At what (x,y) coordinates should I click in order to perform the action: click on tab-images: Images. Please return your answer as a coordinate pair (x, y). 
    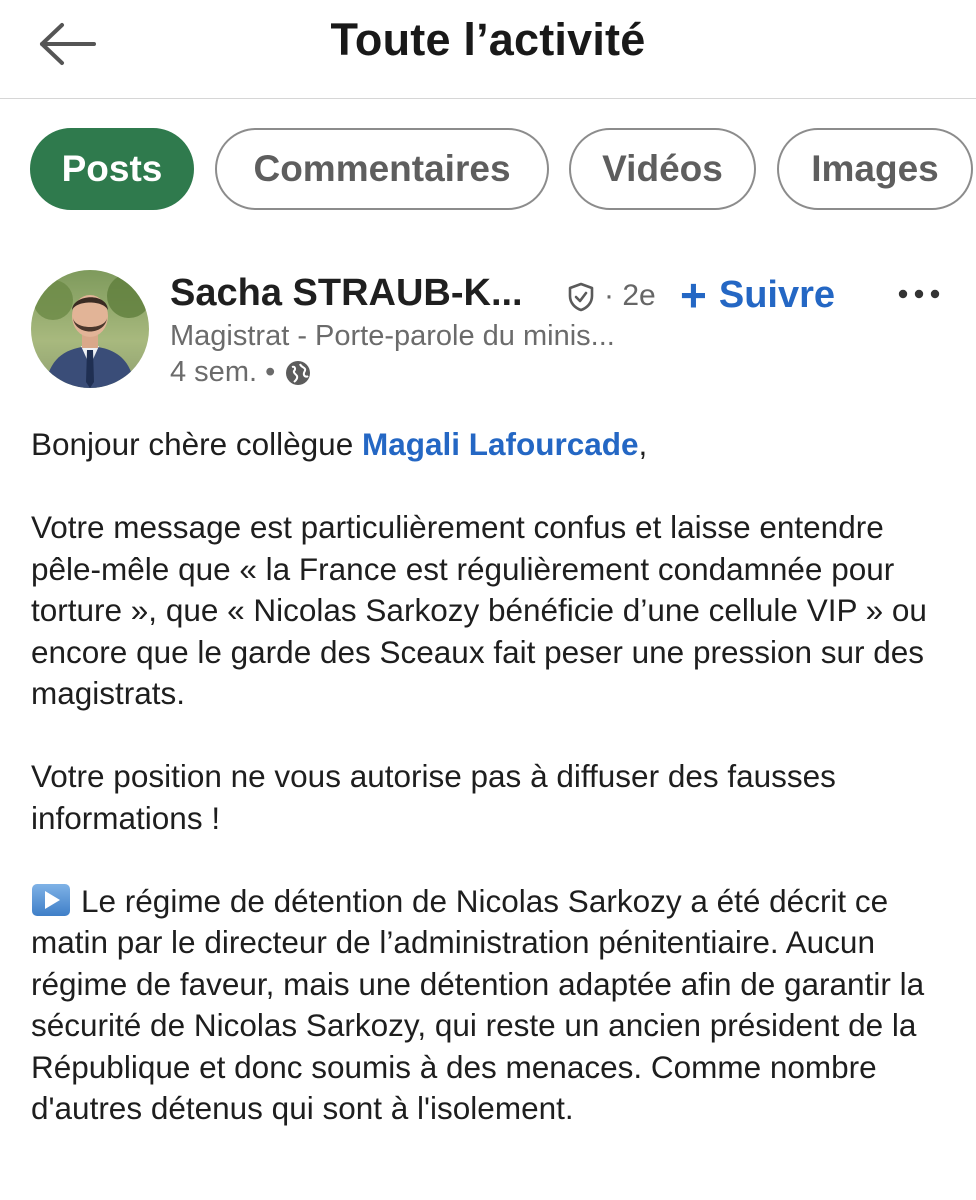
    Looking at the image, I should click on (875, 169).